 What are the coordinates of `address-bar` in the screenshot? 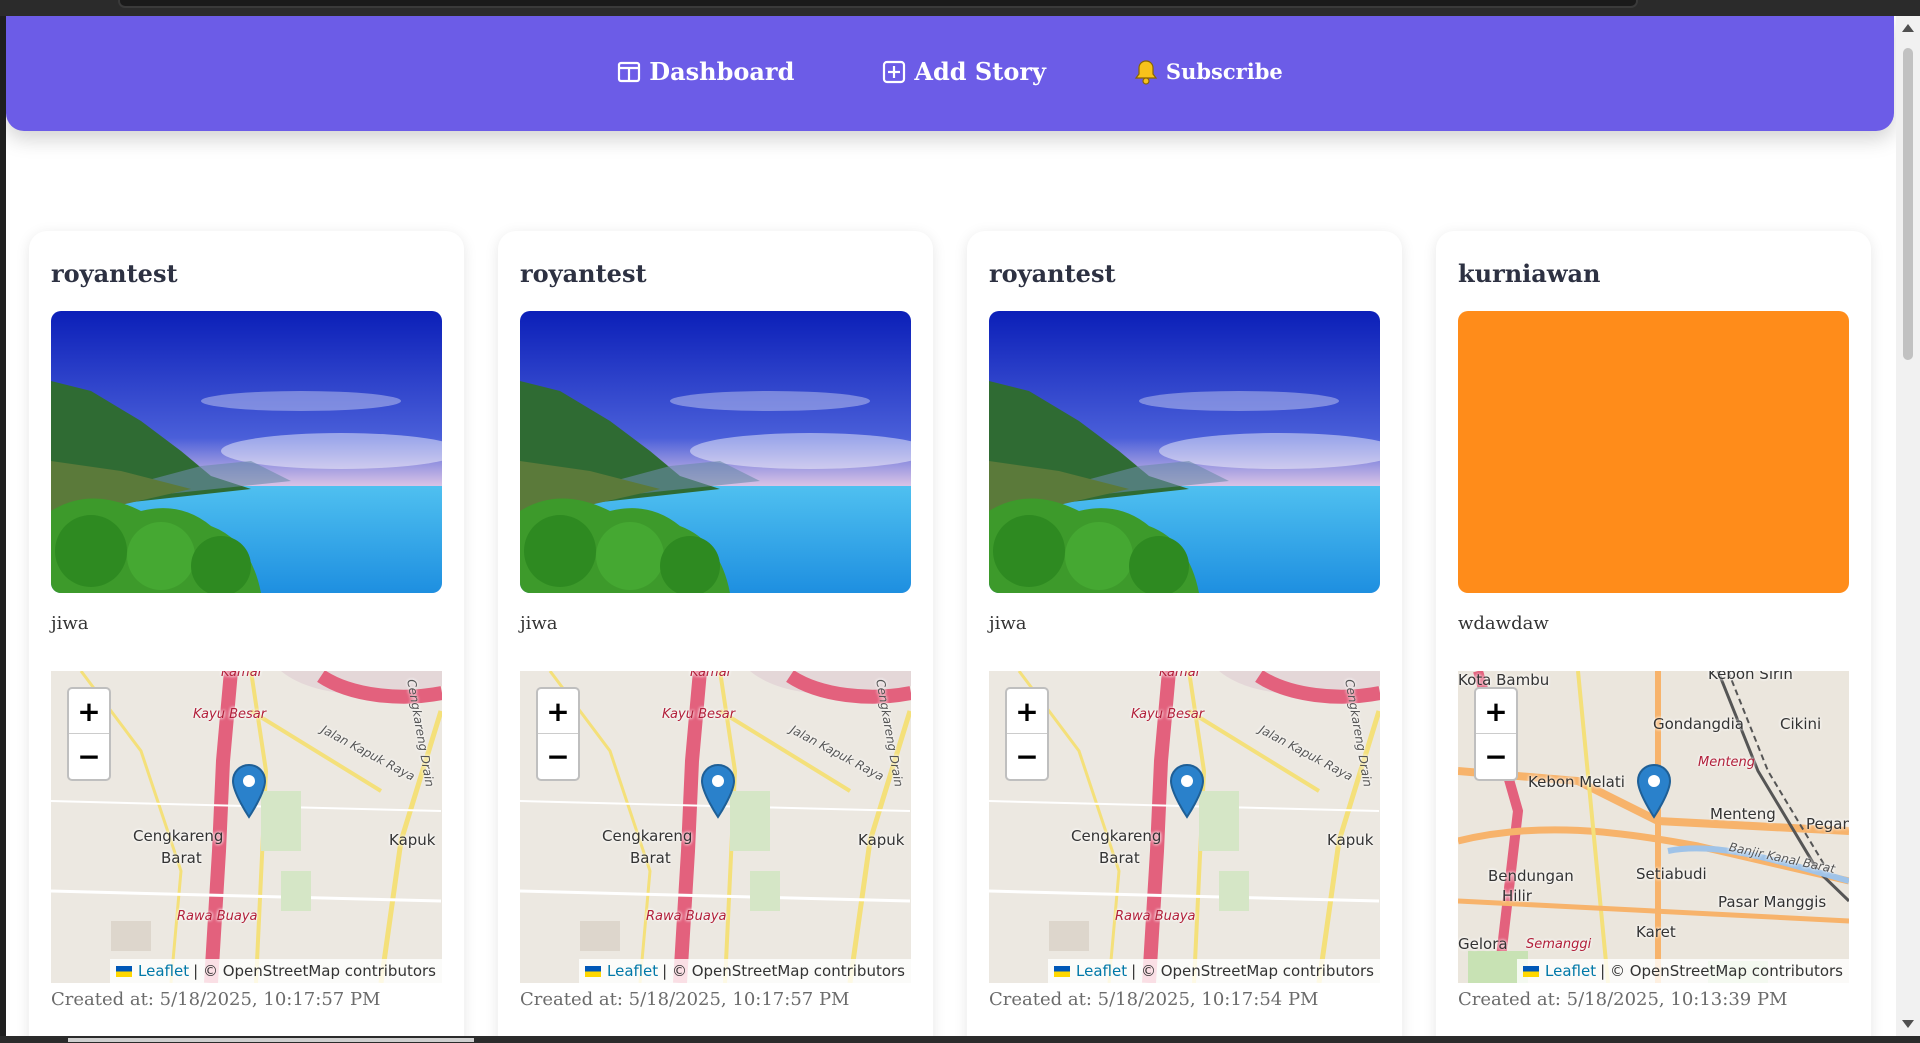 It's located at (878, 4).